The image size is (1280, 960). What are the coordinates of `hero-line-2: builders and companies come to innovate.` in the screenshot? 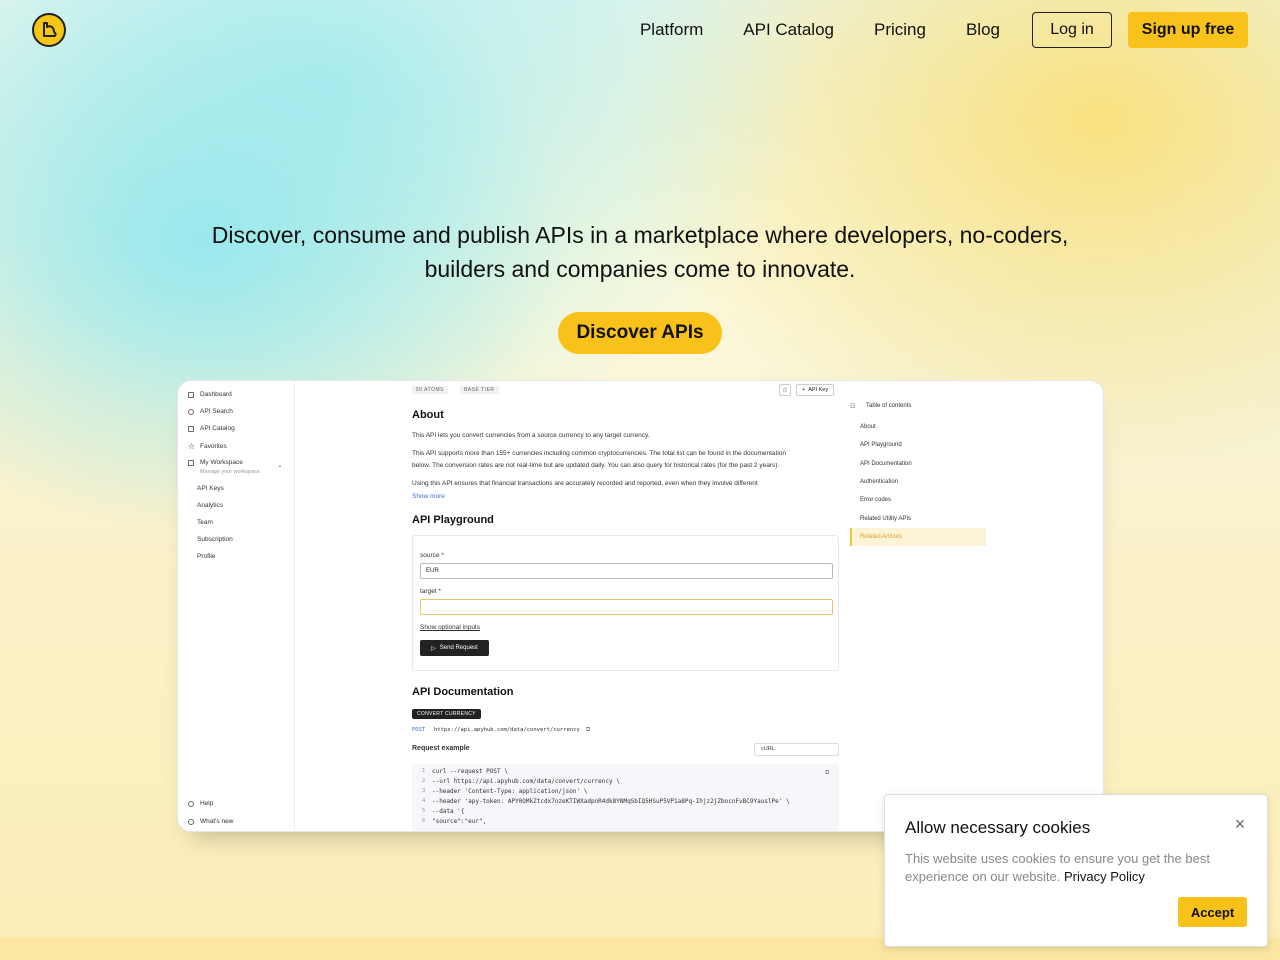 It's located at (640, 269).